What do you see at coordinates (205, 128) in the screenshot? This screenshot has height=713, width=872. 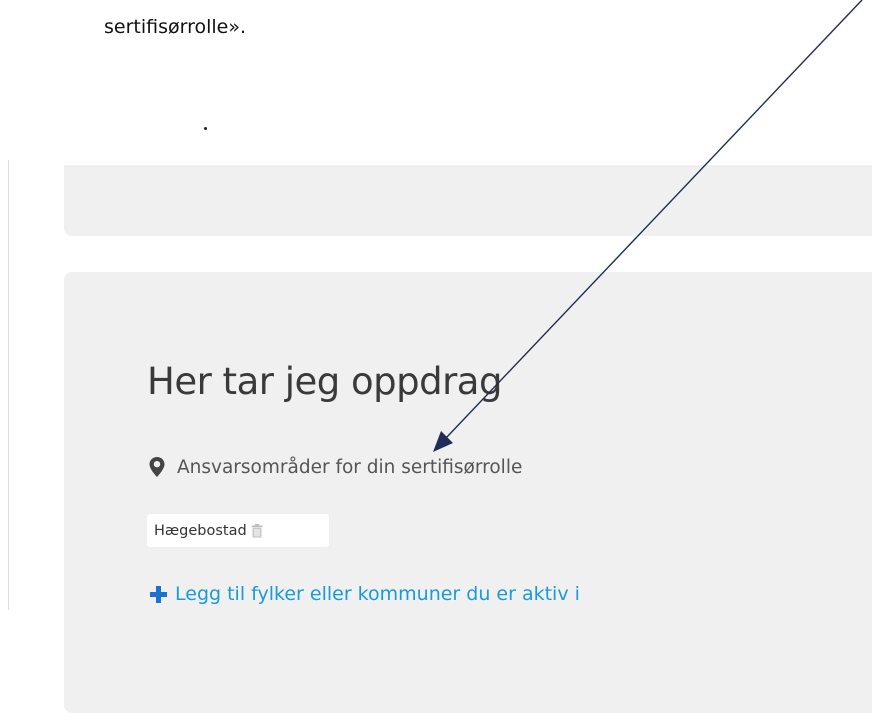 I see `stray-dot` at bounding box center [205, 128].